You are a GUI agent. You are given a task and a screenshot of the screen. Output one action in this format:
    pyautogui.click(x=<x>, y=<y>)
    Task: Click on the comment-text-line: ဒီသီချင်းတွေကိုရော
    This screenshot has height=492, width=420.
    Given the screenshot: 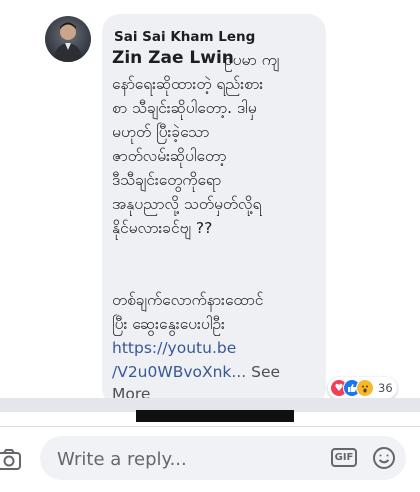 What is the action you would take?
    pyautogui.click(x=167, y=180)
    